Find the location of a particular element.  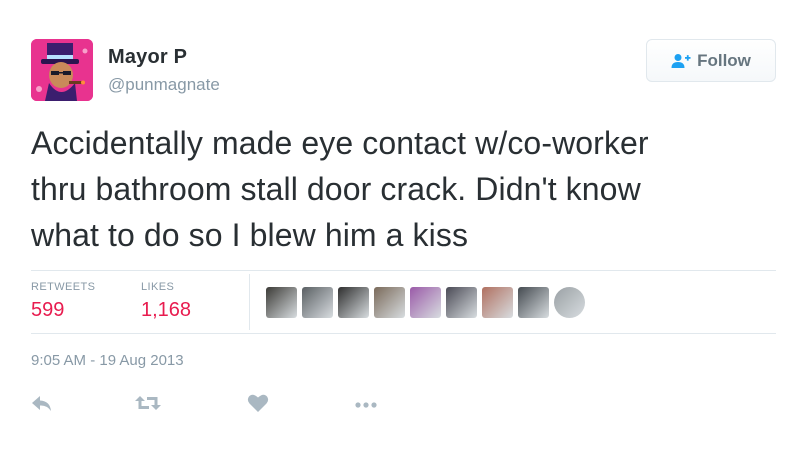

reply-icon is located at coordinates (42, 405).